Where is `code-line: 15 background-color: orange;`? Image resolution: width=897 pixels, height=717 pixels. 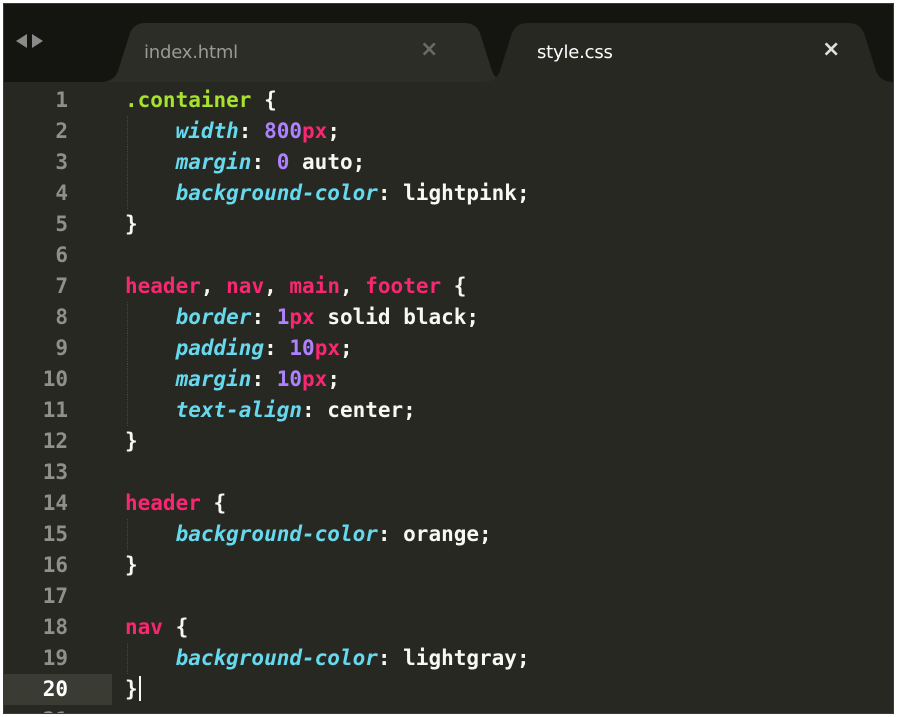 code-line: 15 background-color: orange; is located at coordinates (448, 534).